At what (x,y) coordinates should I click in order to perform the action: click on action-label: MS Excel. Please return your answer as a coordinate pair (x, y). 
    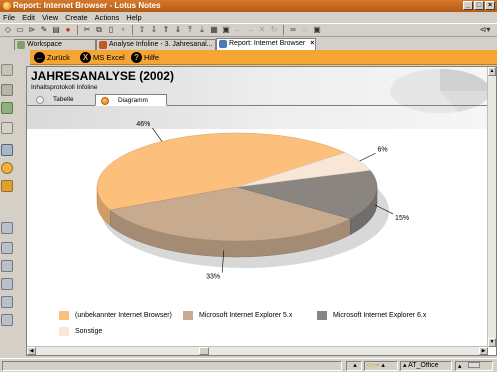
    Looking at the image, I should click on (109, 57).